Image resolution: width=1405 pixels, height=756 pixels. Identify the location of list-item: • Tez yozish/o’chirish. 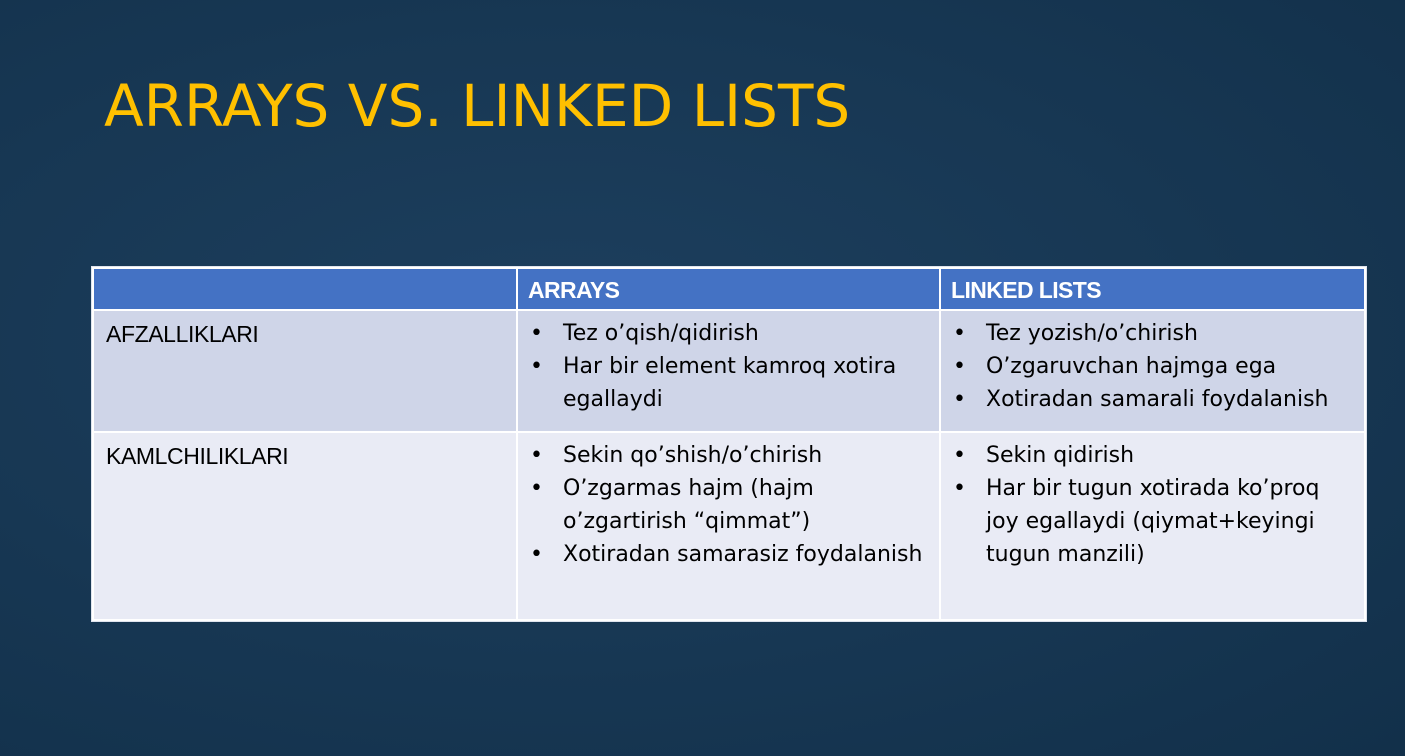
(1152, 333).